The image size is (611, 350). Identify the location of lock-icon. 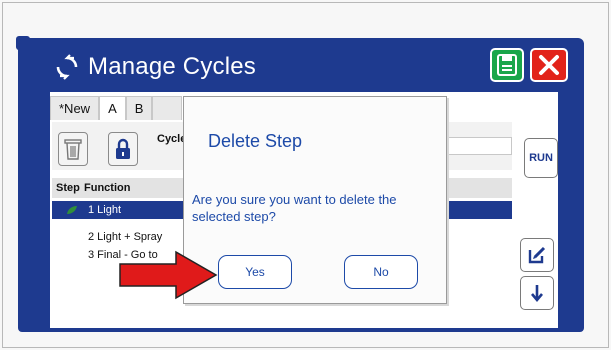
(123, 148).